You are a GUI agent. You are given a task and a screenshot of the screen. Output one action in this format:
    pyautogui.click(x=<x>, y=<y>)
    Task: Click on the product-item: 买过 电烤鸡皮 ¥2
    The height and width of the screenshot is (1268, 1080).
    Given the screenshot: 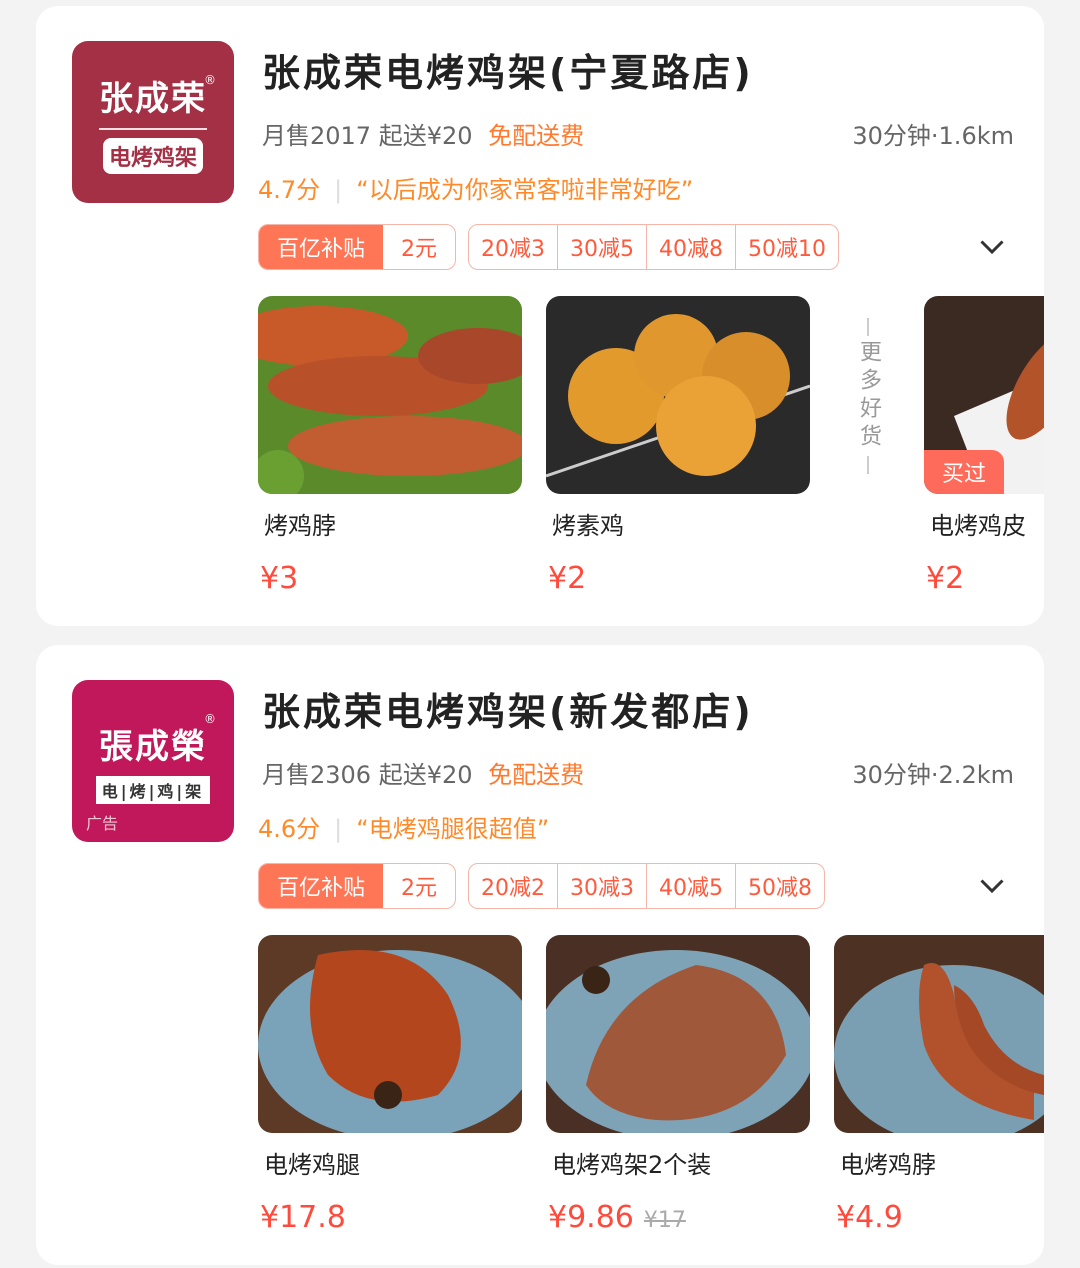 What is the action you would take?
    pyautogui.click(x=984, y=446)
    